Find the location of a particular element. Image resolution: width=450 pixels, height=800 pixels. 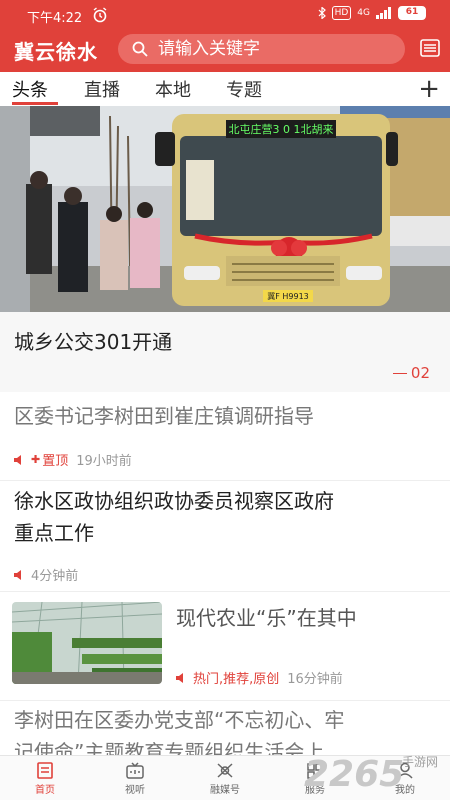

article-meta: 4分钟前 is located at coordinates (46, 574).